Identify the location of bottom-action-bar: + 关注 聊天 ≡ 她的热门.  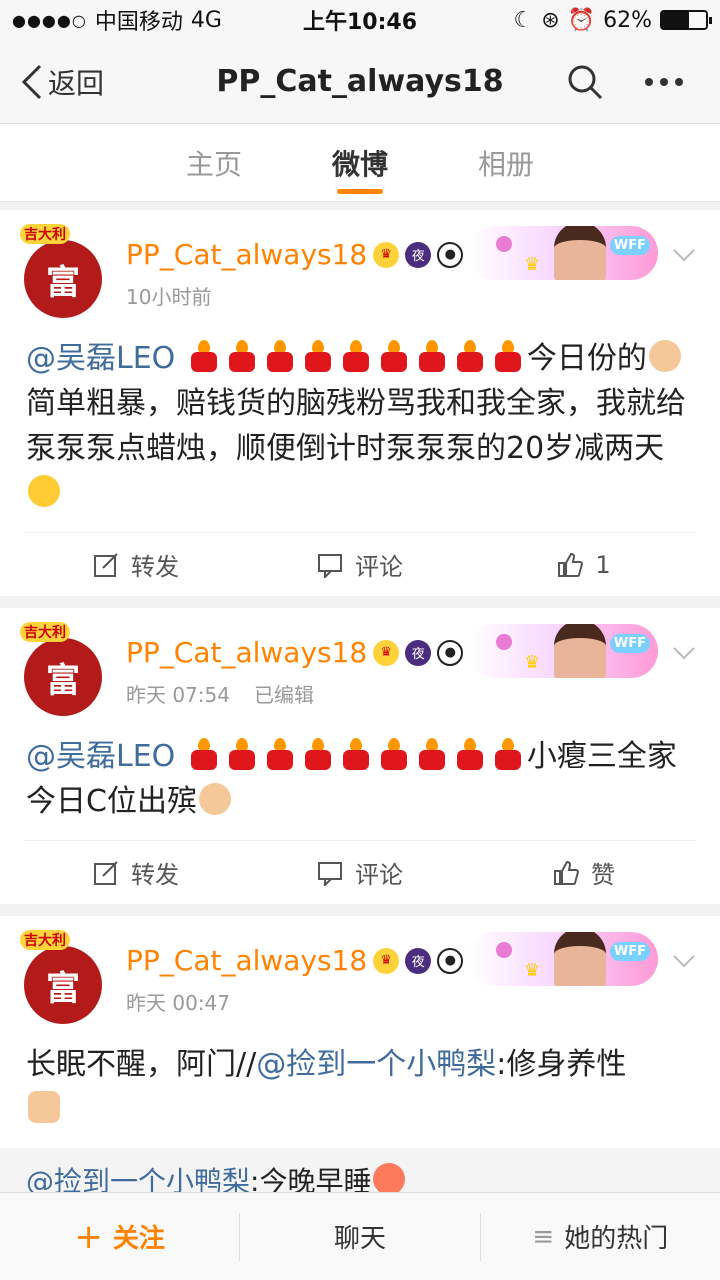
(360, 1236).